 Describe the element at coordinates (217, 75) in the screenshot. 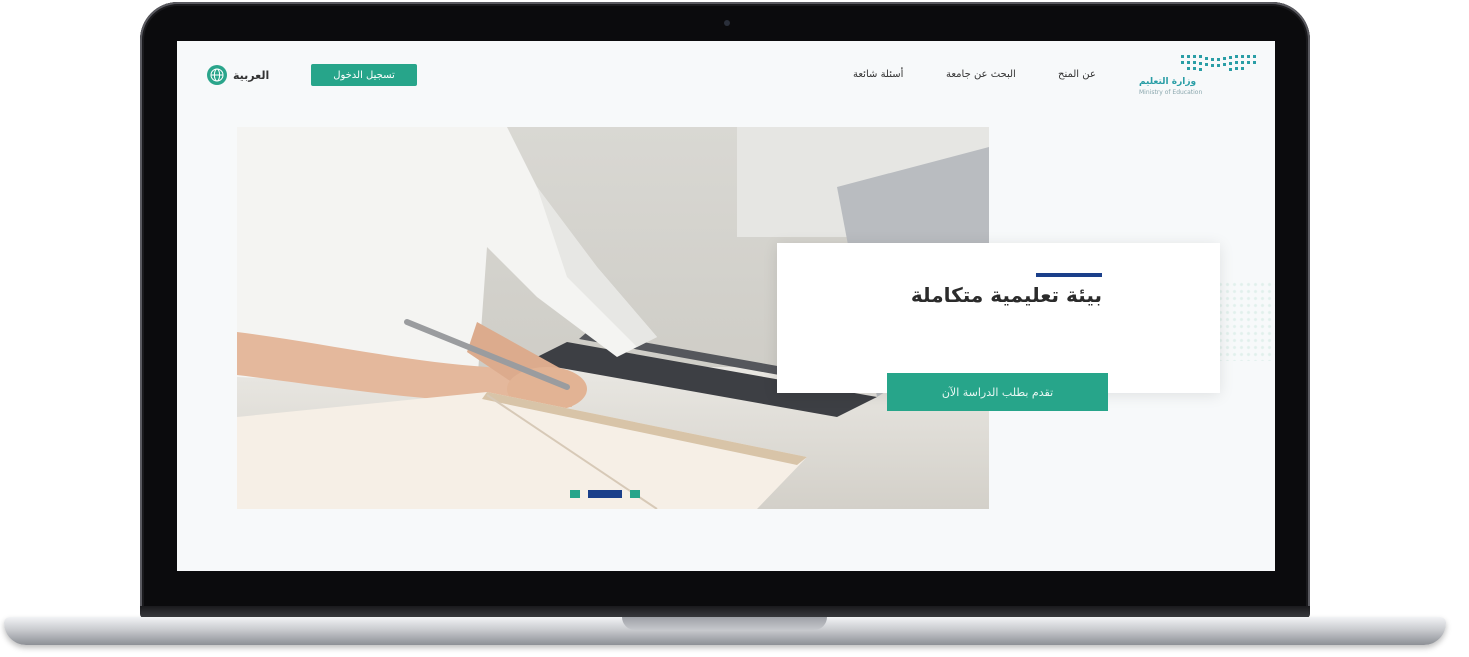

I see `globe-icon` at that location.